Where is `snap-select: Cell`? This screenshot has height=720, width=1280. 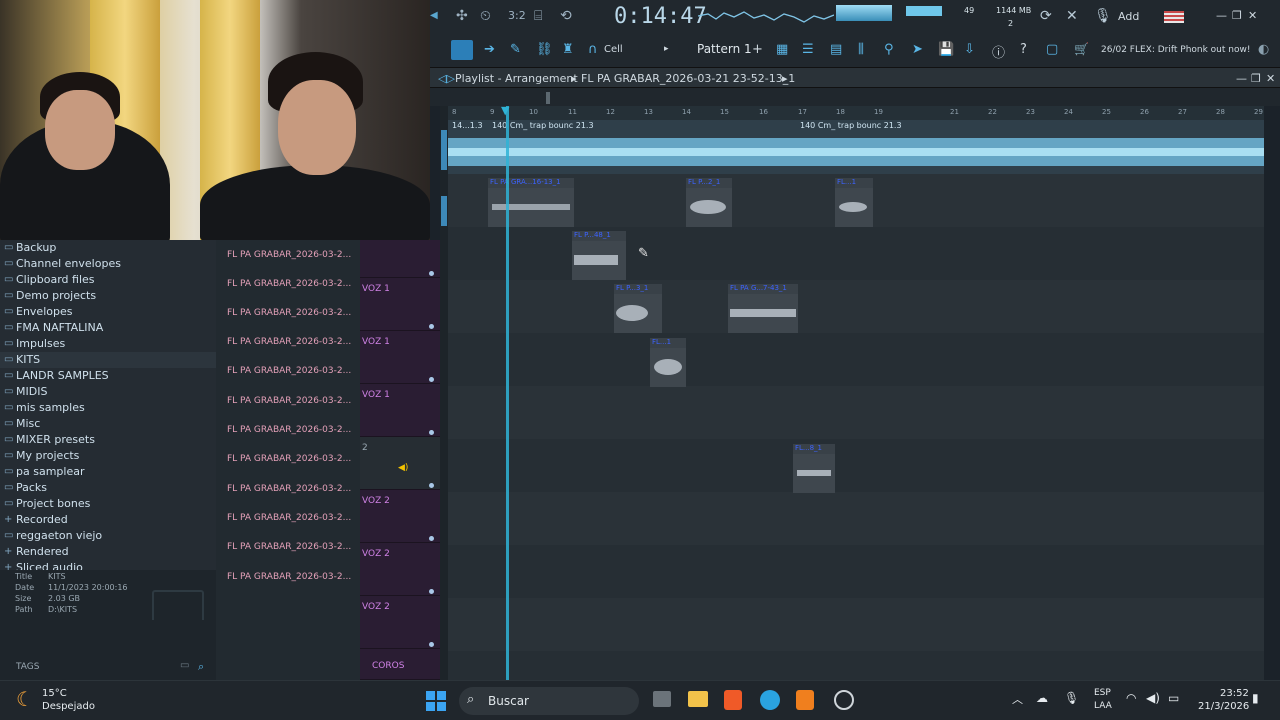 snap-select: Cell is located at coordinates (613, 49).